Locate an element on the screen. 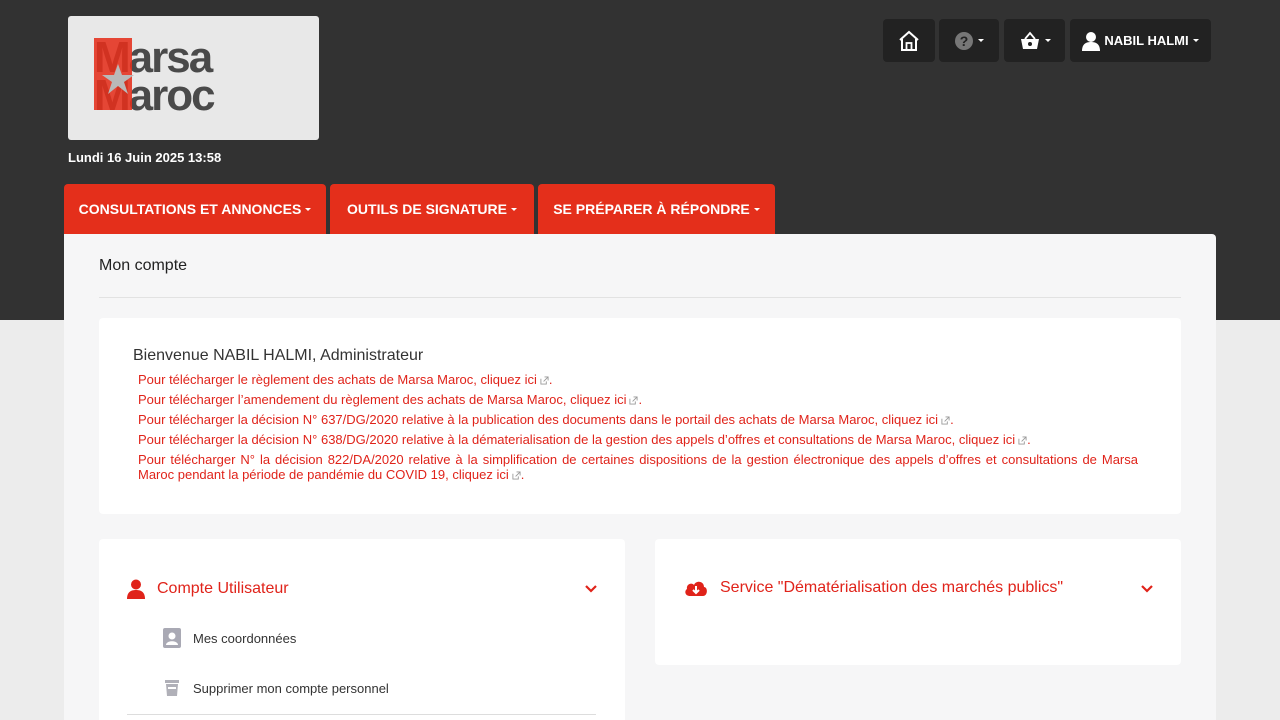  tab-outils-signature: OUTILS DE SIGNATURE is located at coordinates (432, 209).